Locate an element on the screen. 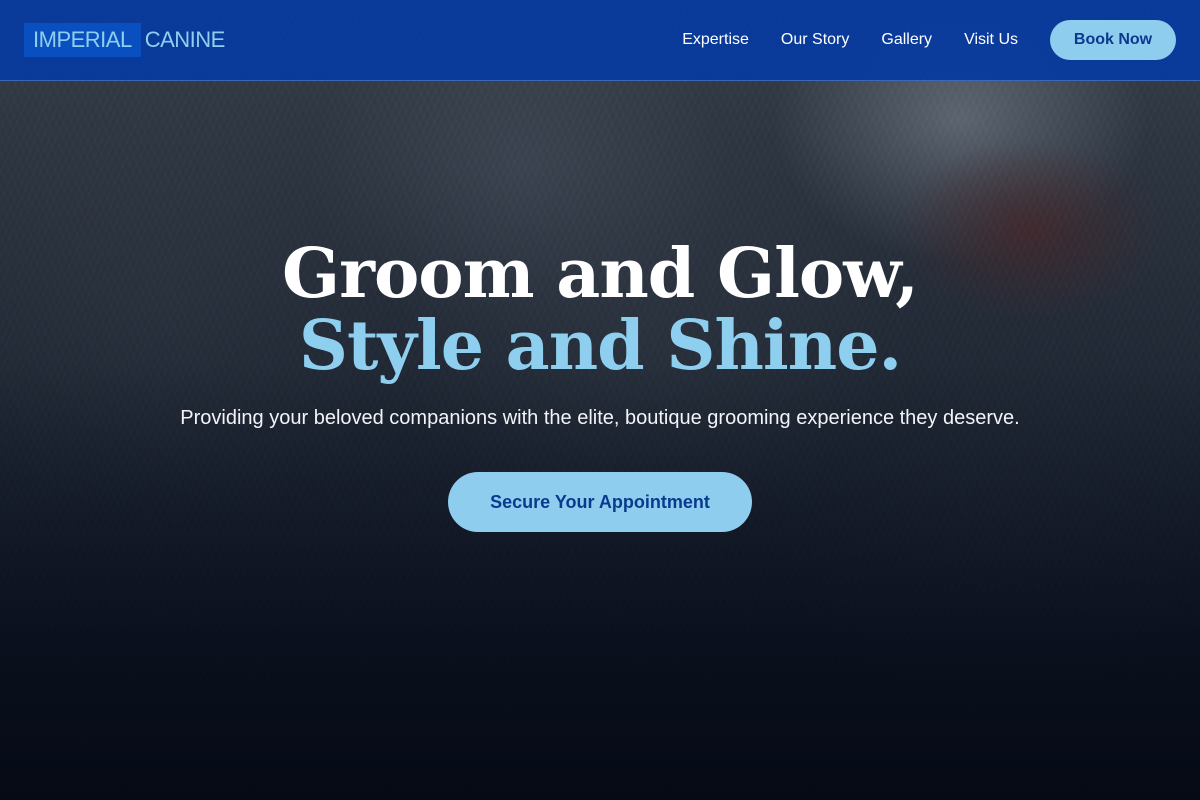 This screenshot has width=1200, height=800. brand-logo-part2: CANINE is located at coordinates (185, 39).